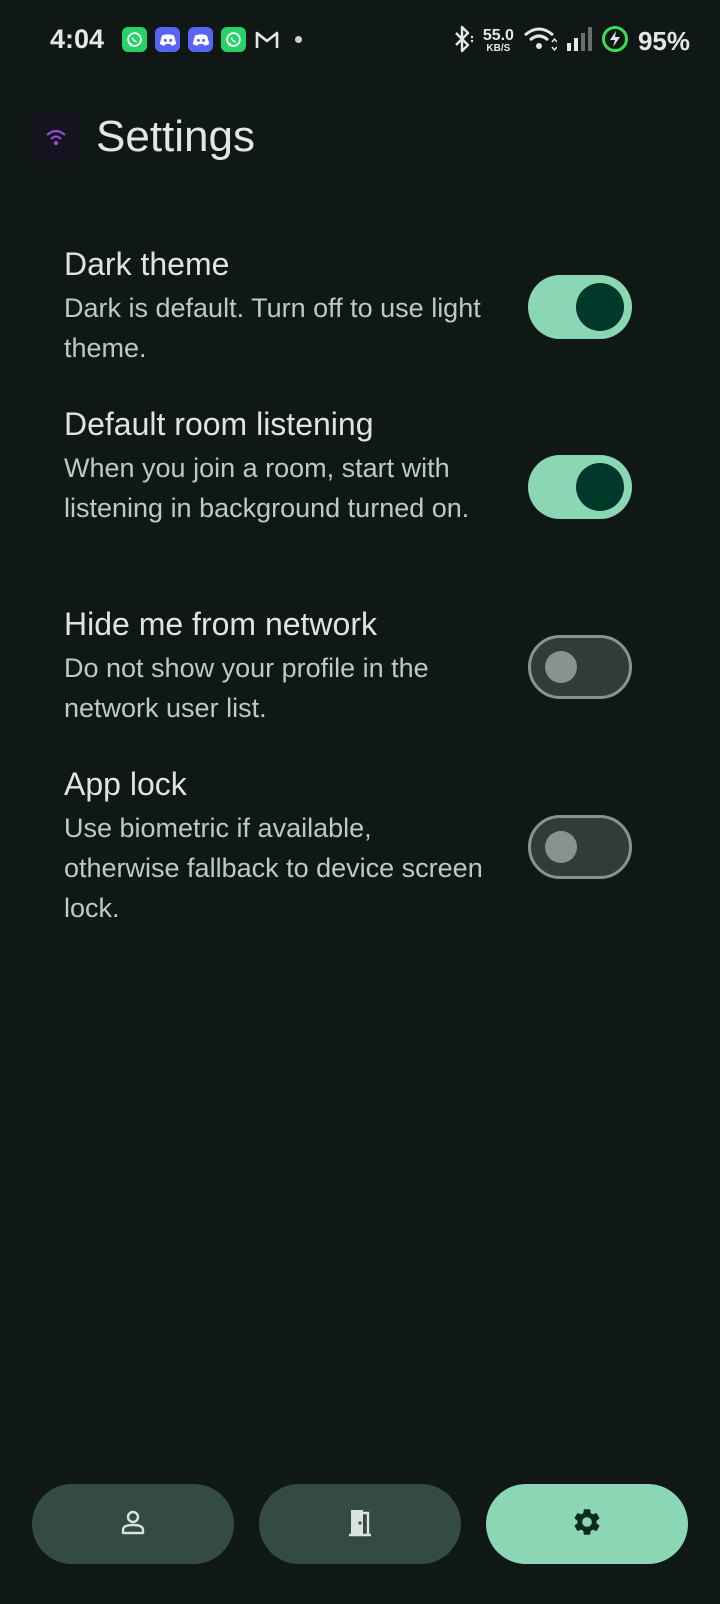  I want to click on page-title: Settings, so click(175, 136).